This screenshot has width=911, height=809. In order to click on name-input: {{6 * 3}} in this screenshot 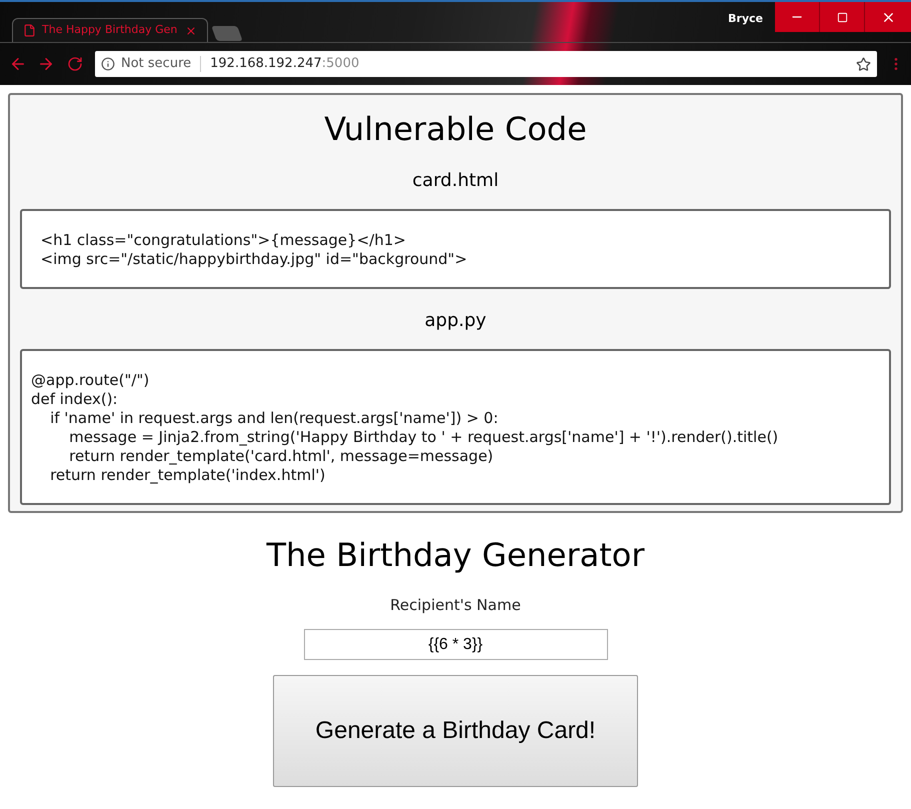, I will do `click(456, 644)`.